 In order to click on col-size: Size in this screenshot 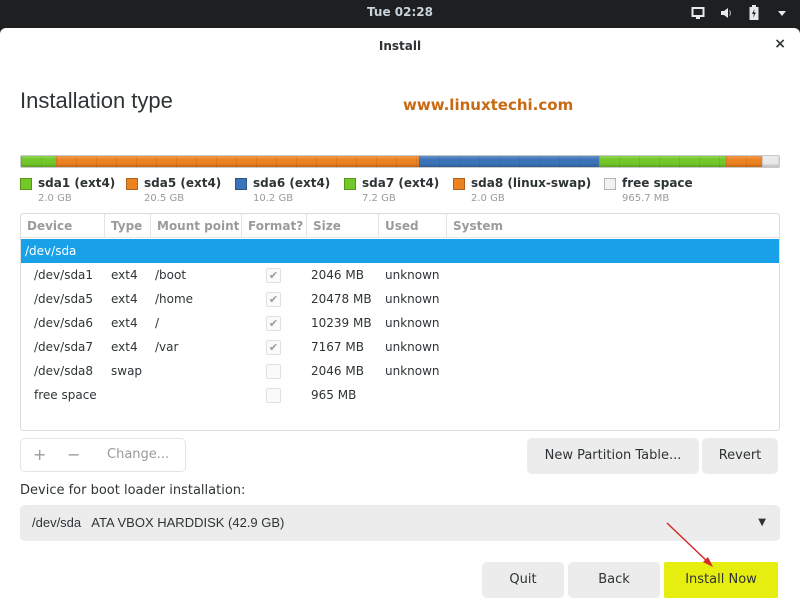, I will do `click(343, 226)`.